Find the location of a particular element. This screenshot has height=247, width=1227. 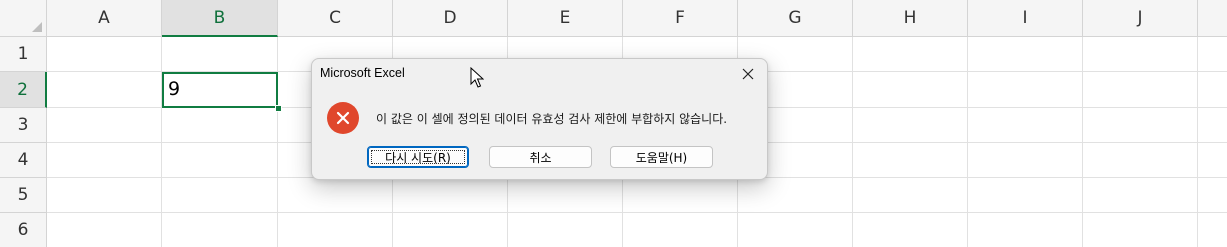

column-header-d: D is located at coordinates (450, 18).